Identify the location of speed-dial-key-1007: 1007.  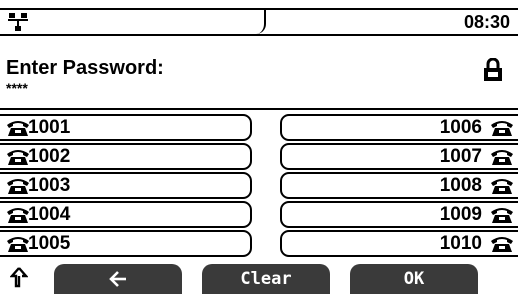
(399, 156).